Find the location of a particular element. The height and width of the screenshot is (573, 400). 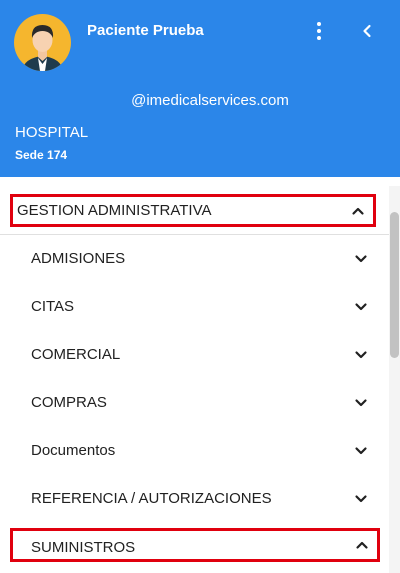

menu-item-label: CITAS is located at coordinates (53, 306).